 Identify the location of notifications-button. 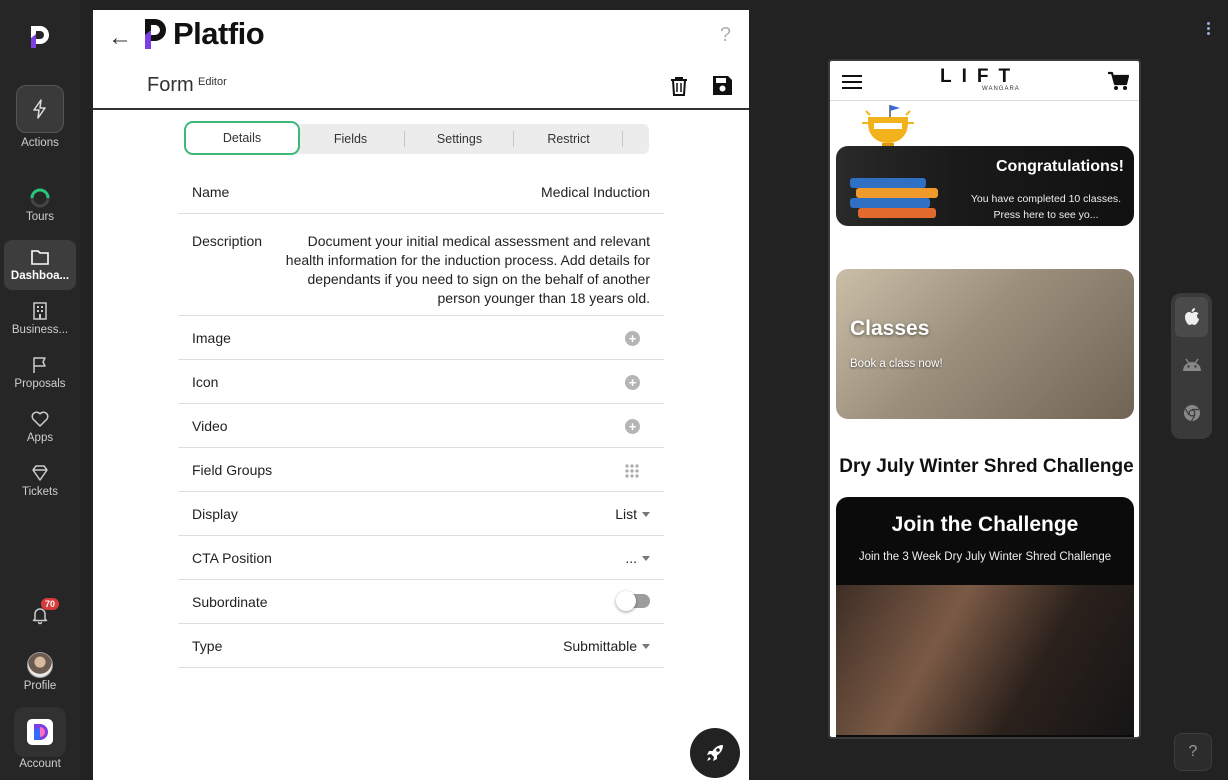
(40, 616).